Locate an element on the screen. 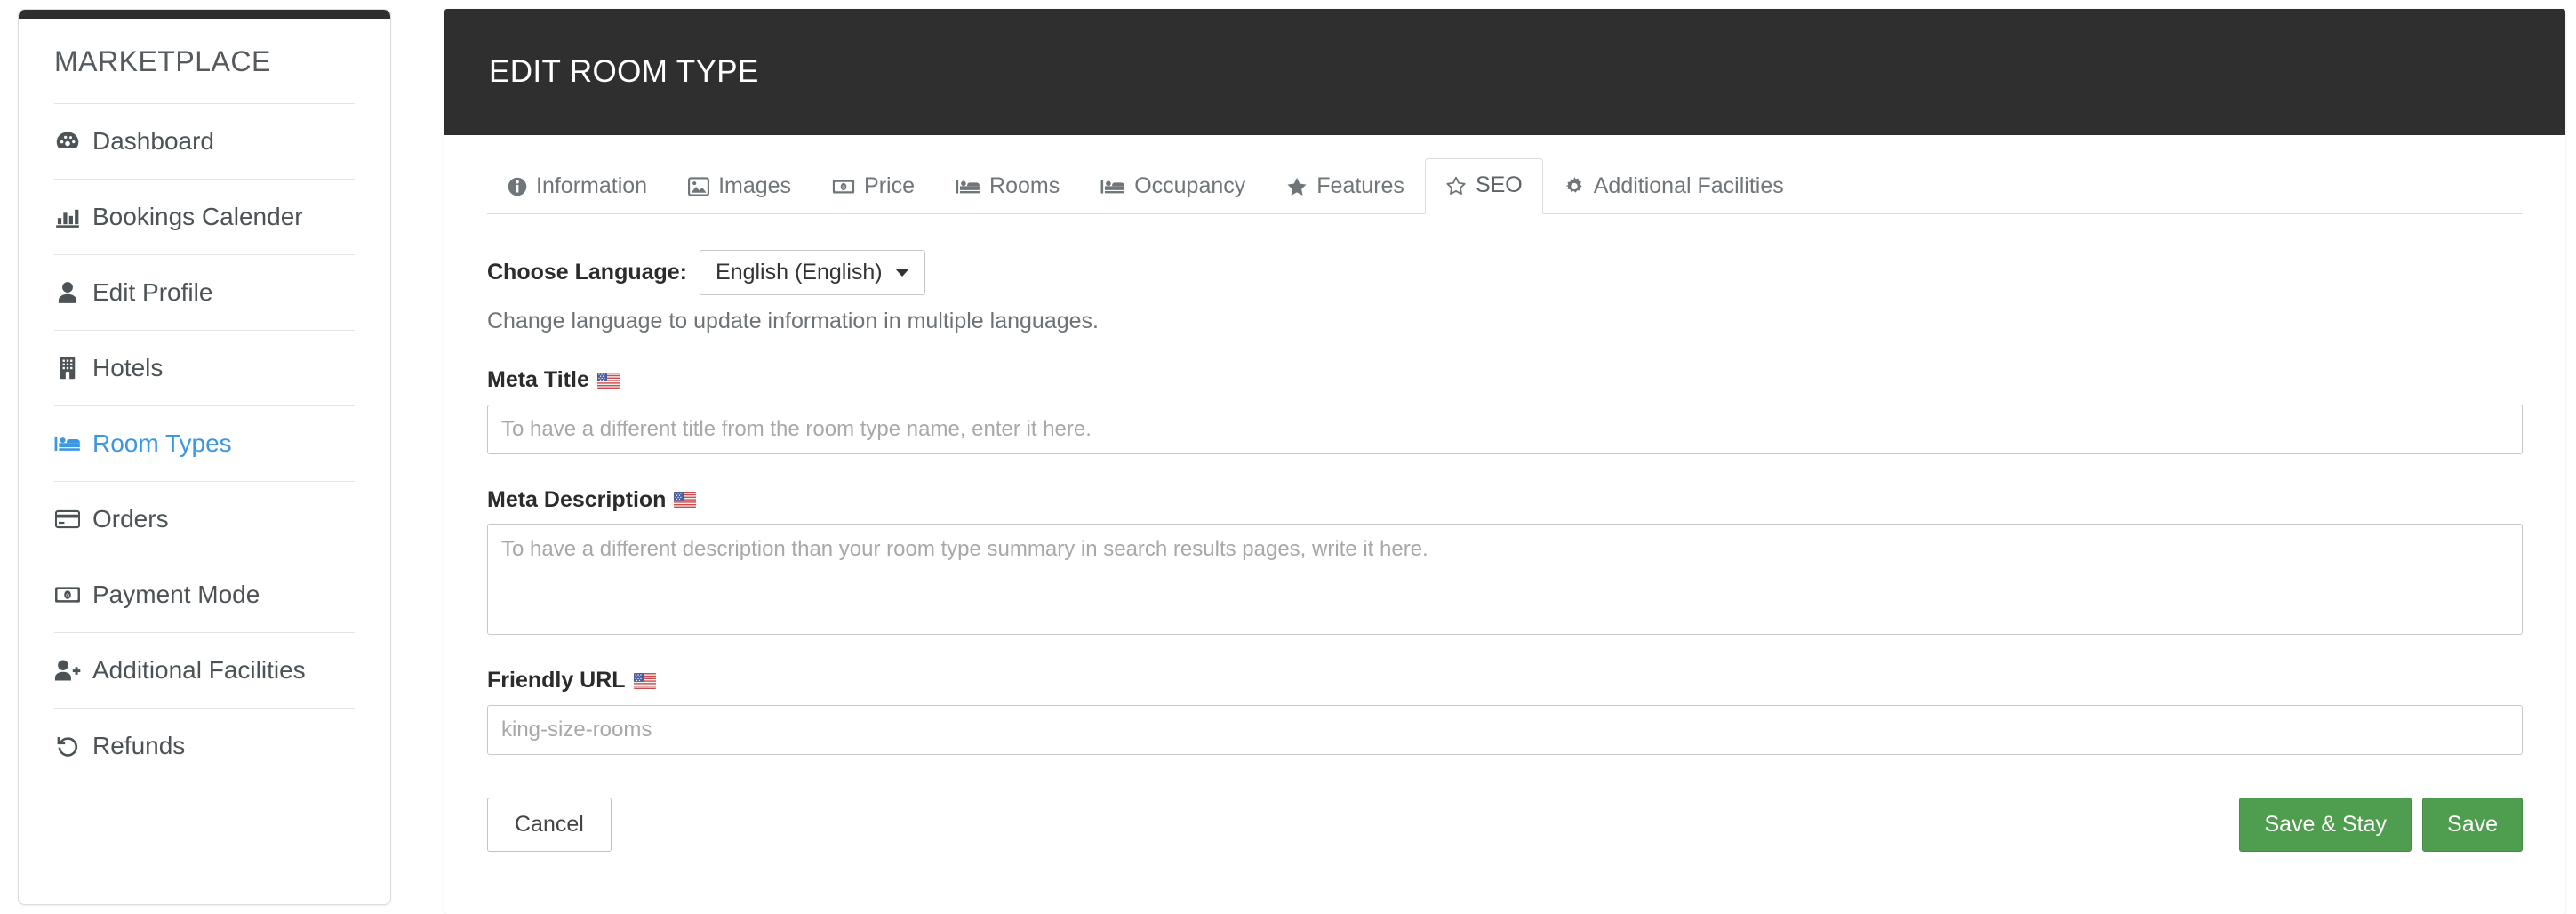 The width and height of the screenshot is (2576, 914). sidebar-item-label: Additional Facilities is located at coordinates (199, 670).